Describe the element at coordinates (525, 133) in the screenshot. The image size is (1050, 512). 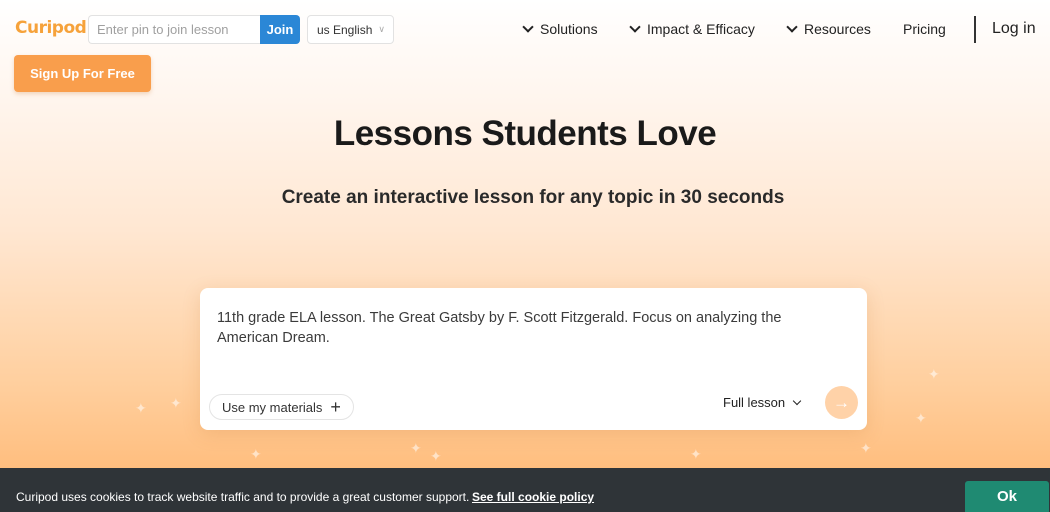
I see `hero-title: Lessons Students Love` at that location.